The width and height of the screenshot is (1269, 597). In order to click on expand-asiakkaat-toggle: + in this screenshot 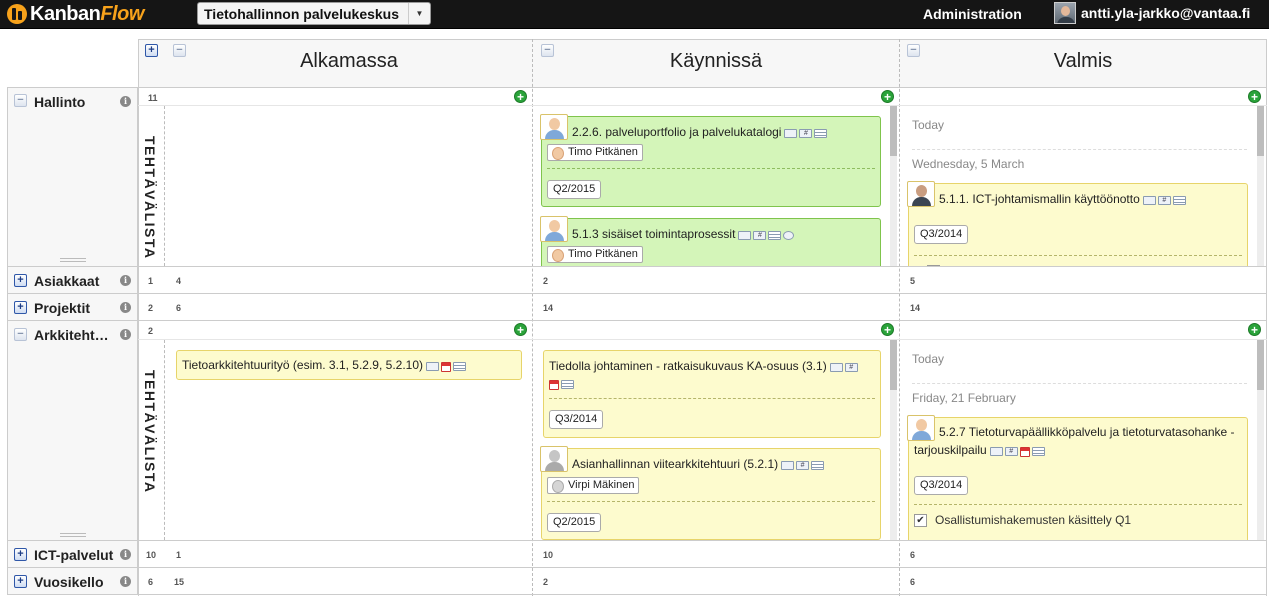, I will do `click(20, 280)`.